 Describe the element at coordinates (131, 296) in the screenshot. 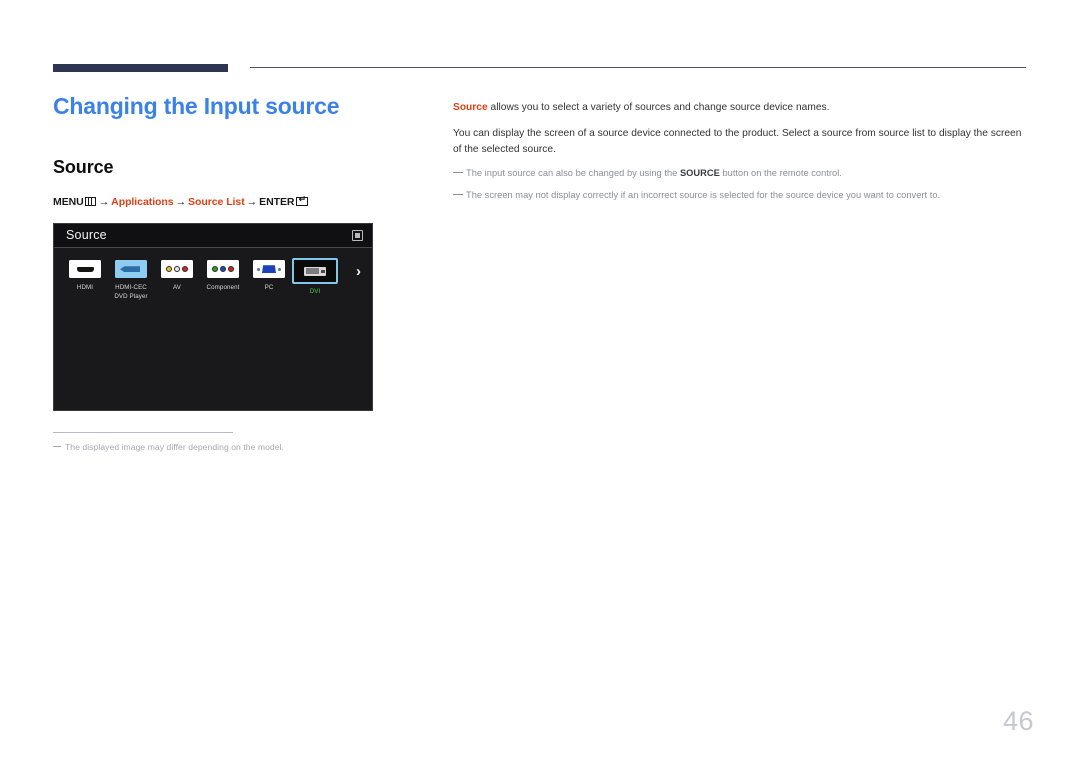

I see `source-label-line2: DVD Player` at that location.